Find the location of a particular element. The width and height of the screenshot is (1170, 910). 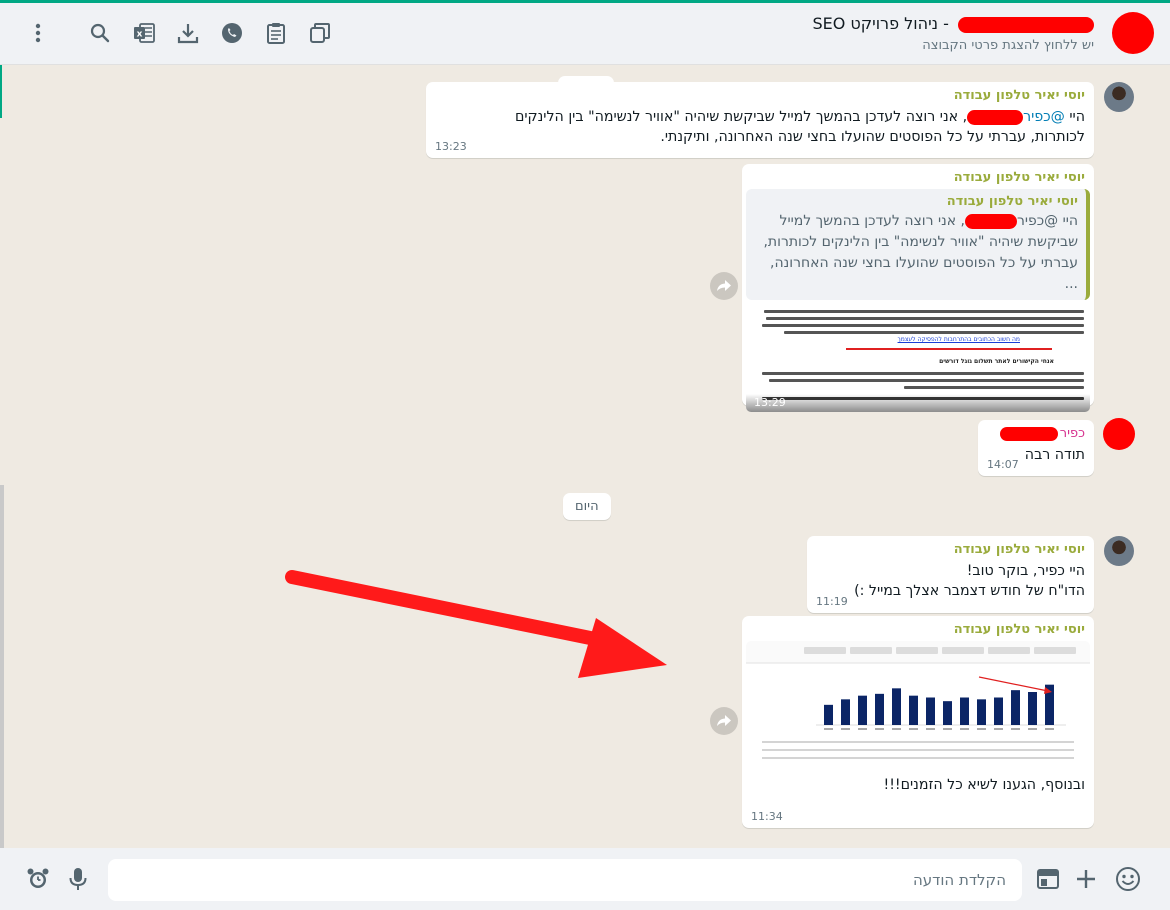

download-icon is located at coordinates (188, 33).